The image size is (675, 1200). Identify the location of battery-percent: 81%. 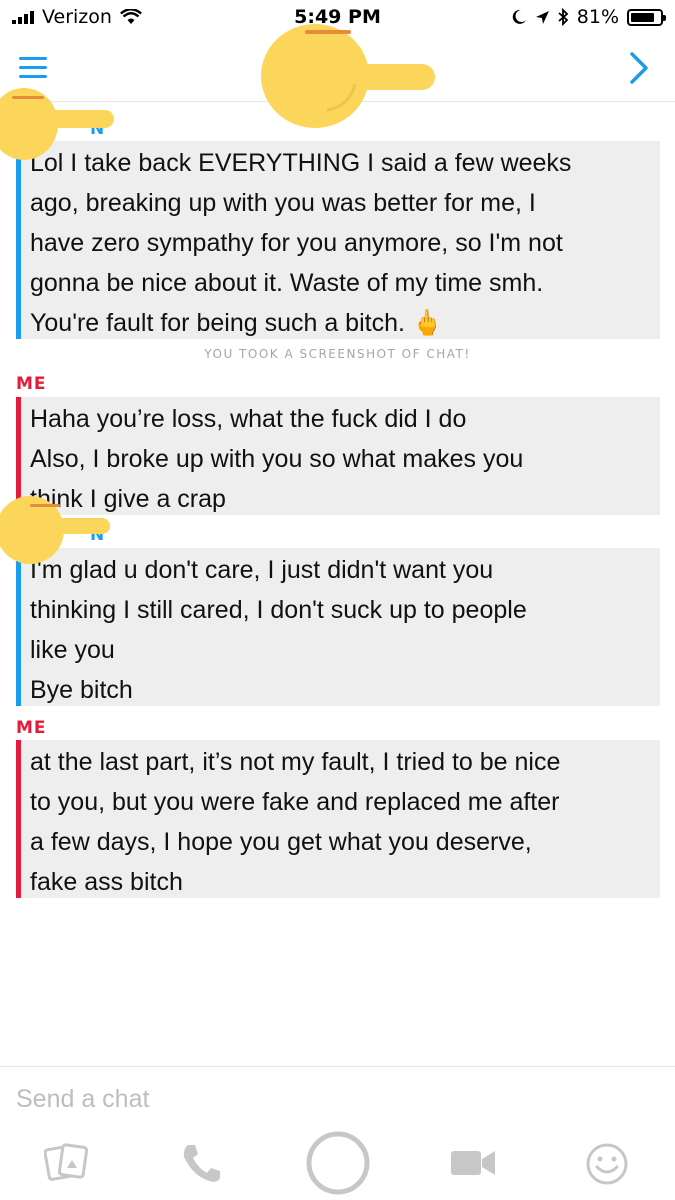
(597, 17).